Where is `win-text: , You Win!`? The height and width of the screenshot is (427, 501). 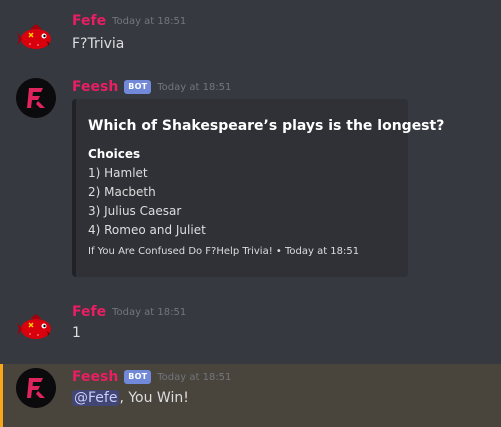
win-text: , You Win! is located at coordinates (154, 398).